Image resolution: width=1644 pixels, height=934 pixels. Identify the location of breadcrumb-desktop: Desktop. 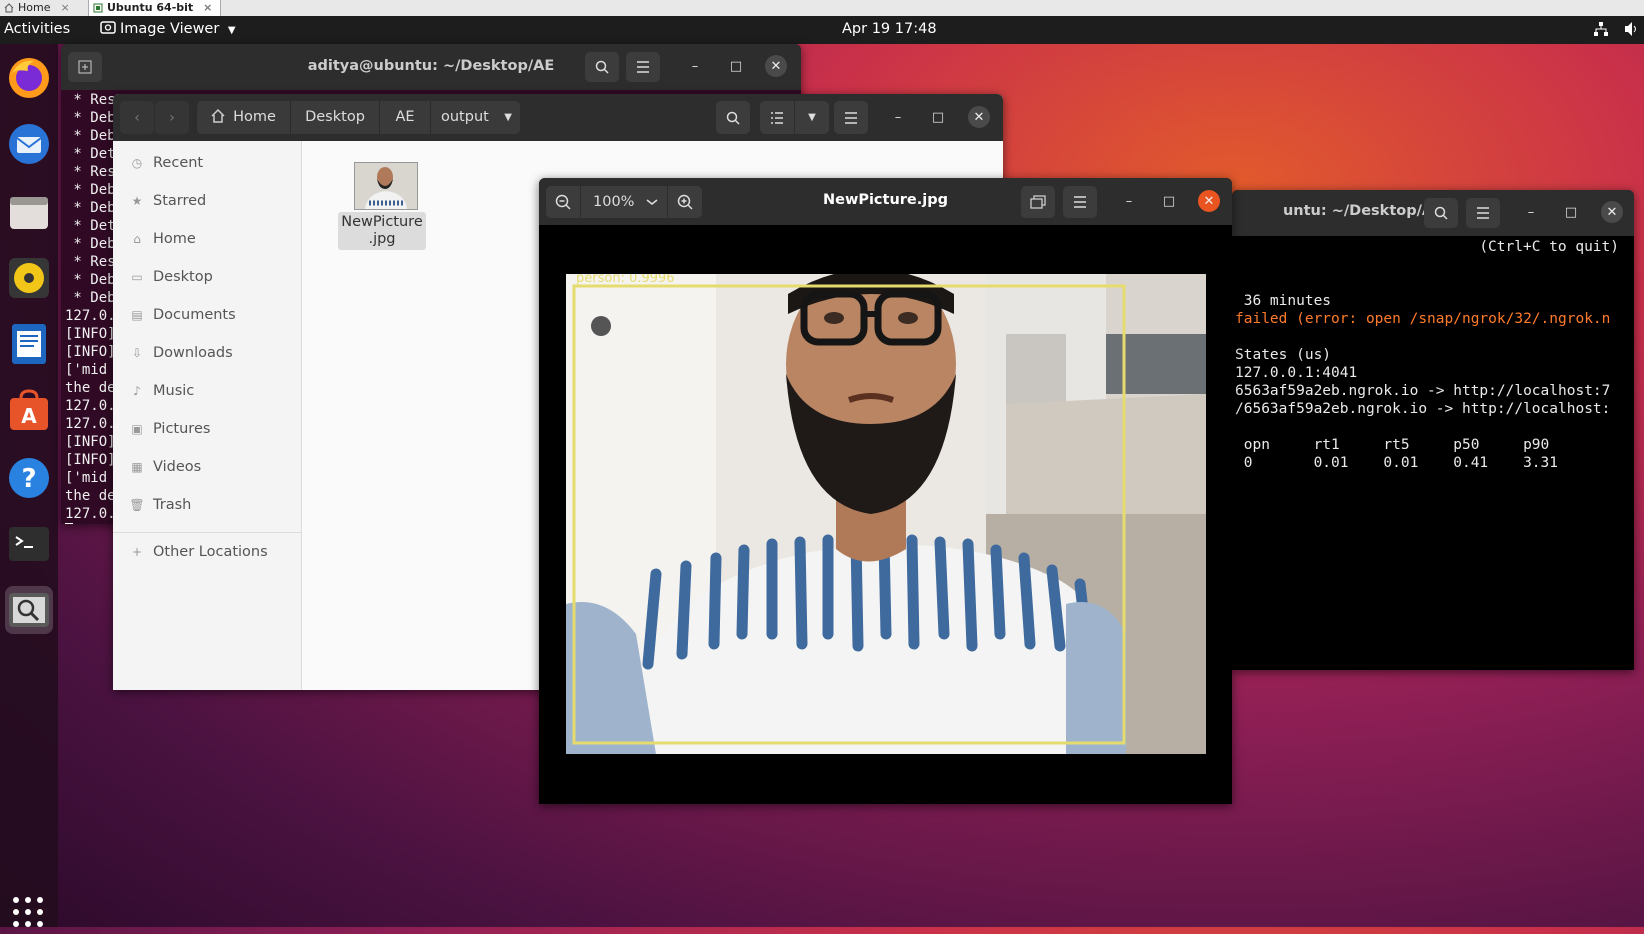
(334, 117).